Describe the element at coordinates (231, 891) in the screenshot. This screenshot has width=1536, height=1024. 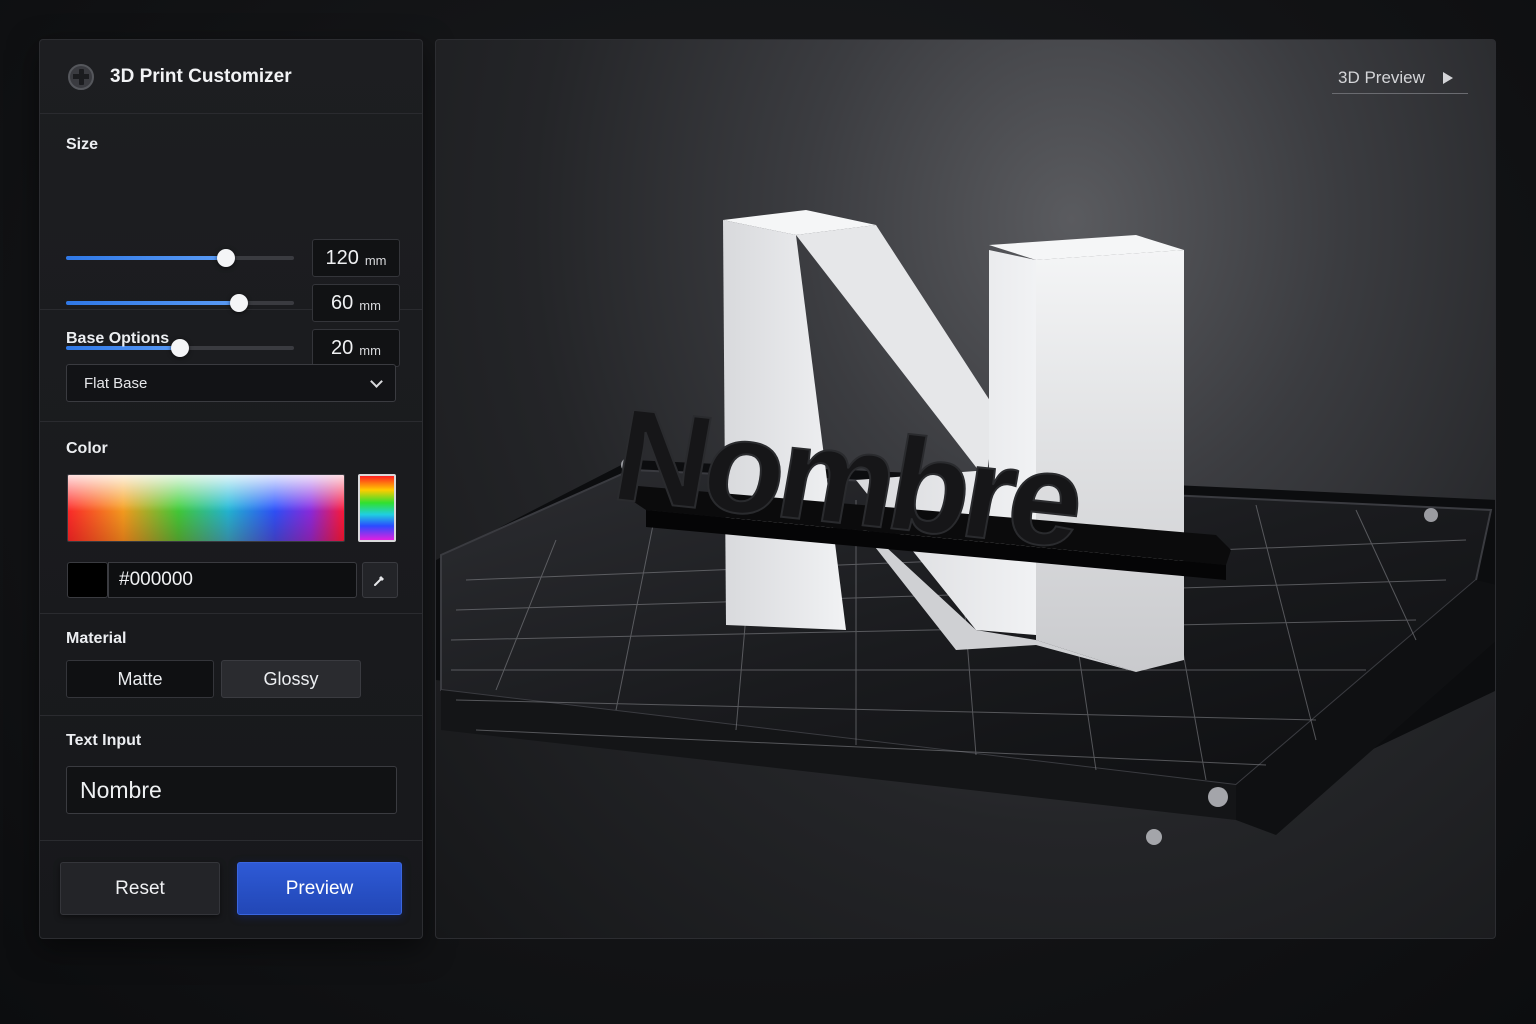
I see `panel-footer: Reset Preview` at that location.